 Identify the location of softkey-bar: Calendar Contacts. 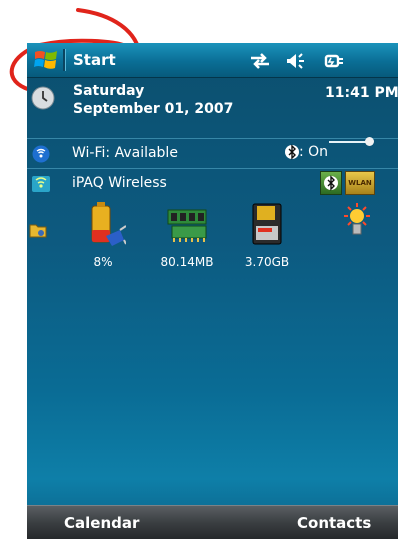
(212, 522).